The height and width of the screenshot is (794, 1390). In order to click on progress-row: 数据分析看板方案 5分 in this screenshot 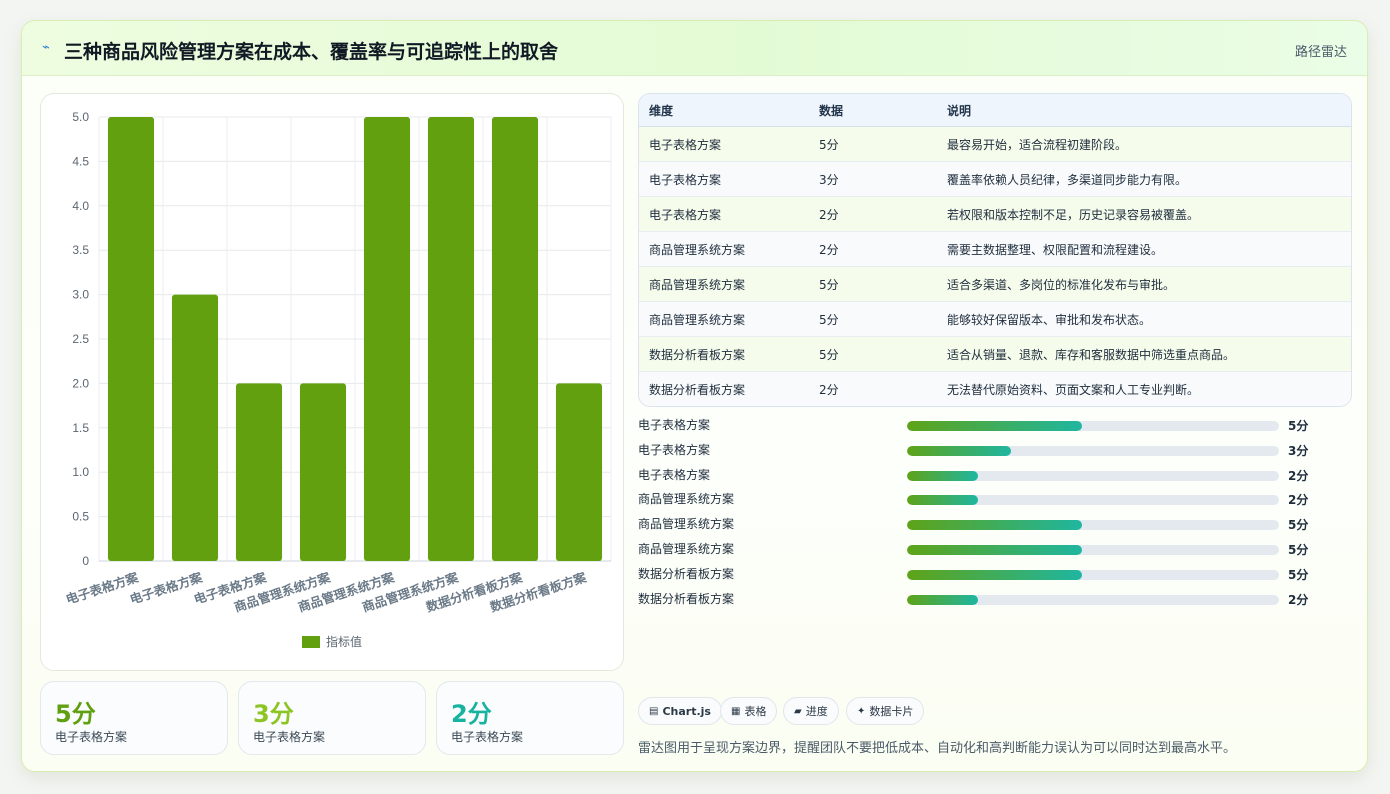, I will do `click(995, 574)`.